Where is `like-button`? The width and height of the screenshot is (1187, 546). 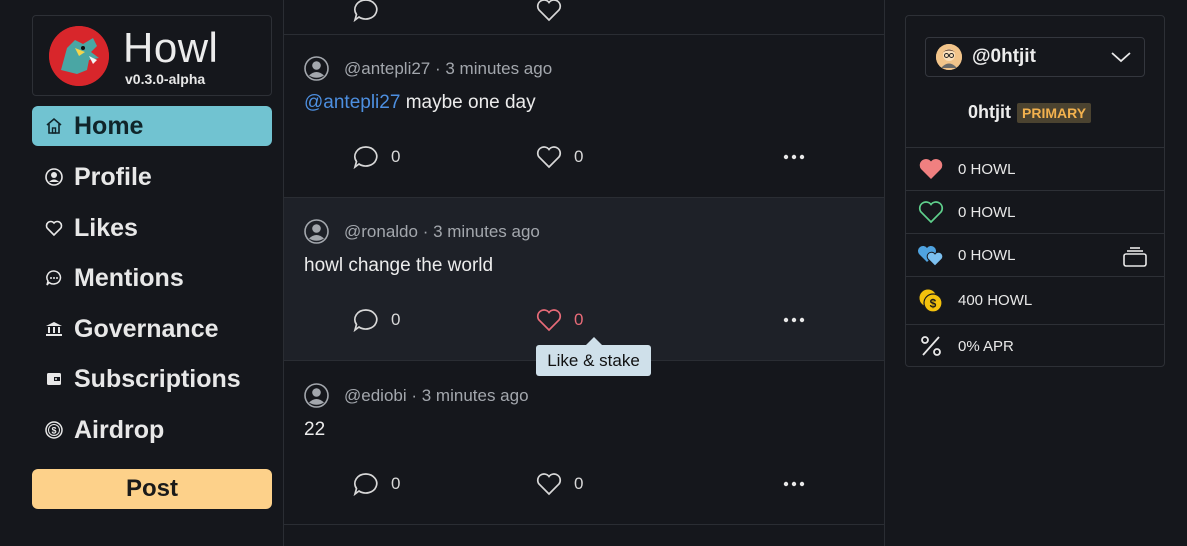
like-button is located at coordinates (549, 11).